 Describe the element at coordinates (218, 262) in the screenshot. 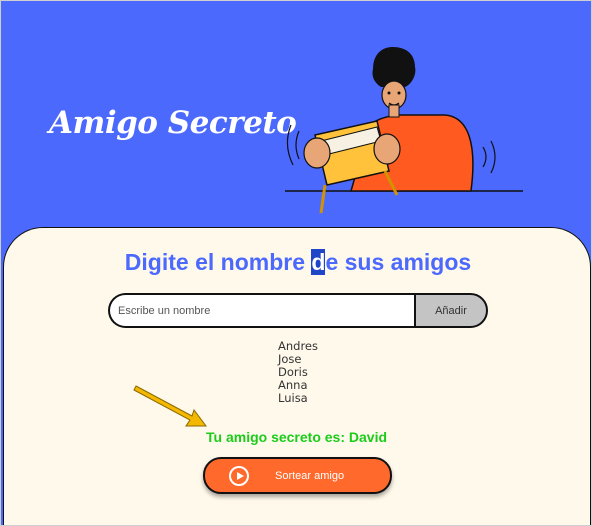

I see `heading-part: Digite el nombre` at that location.